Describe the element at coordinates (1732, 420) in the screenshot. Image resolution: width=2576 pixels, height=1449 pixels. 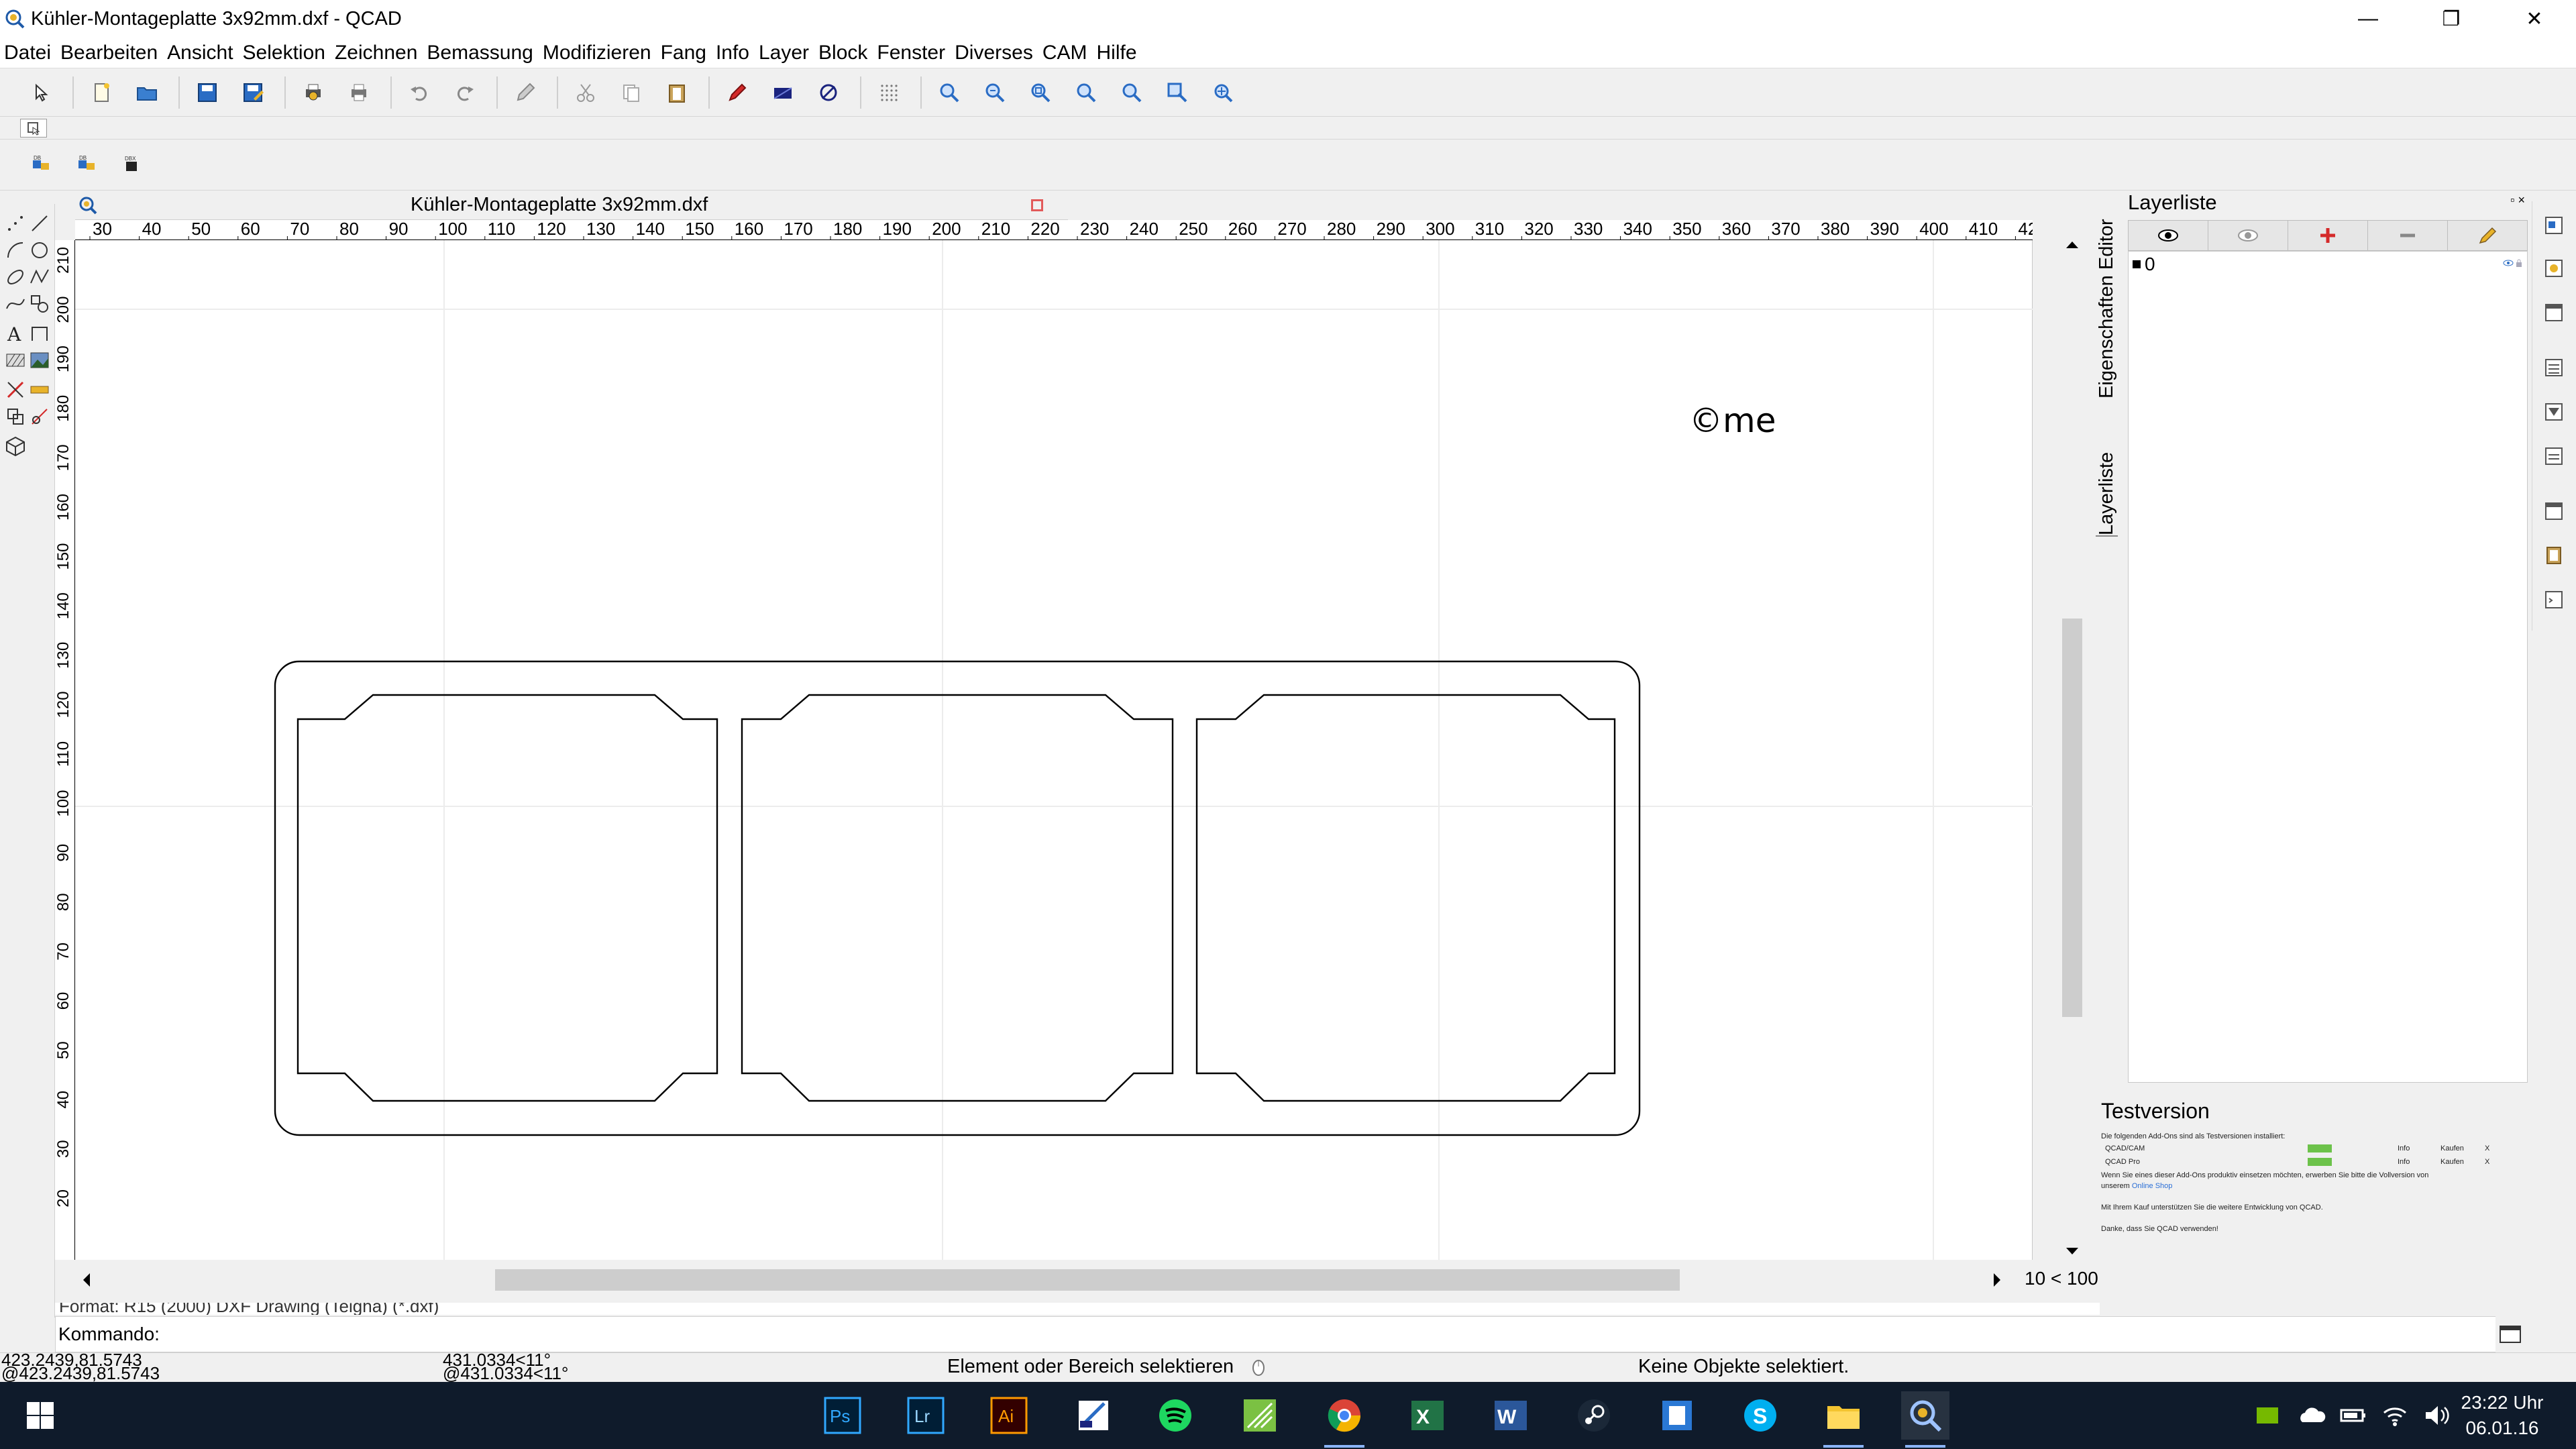
I see `copyright-text: ©me` at that location.